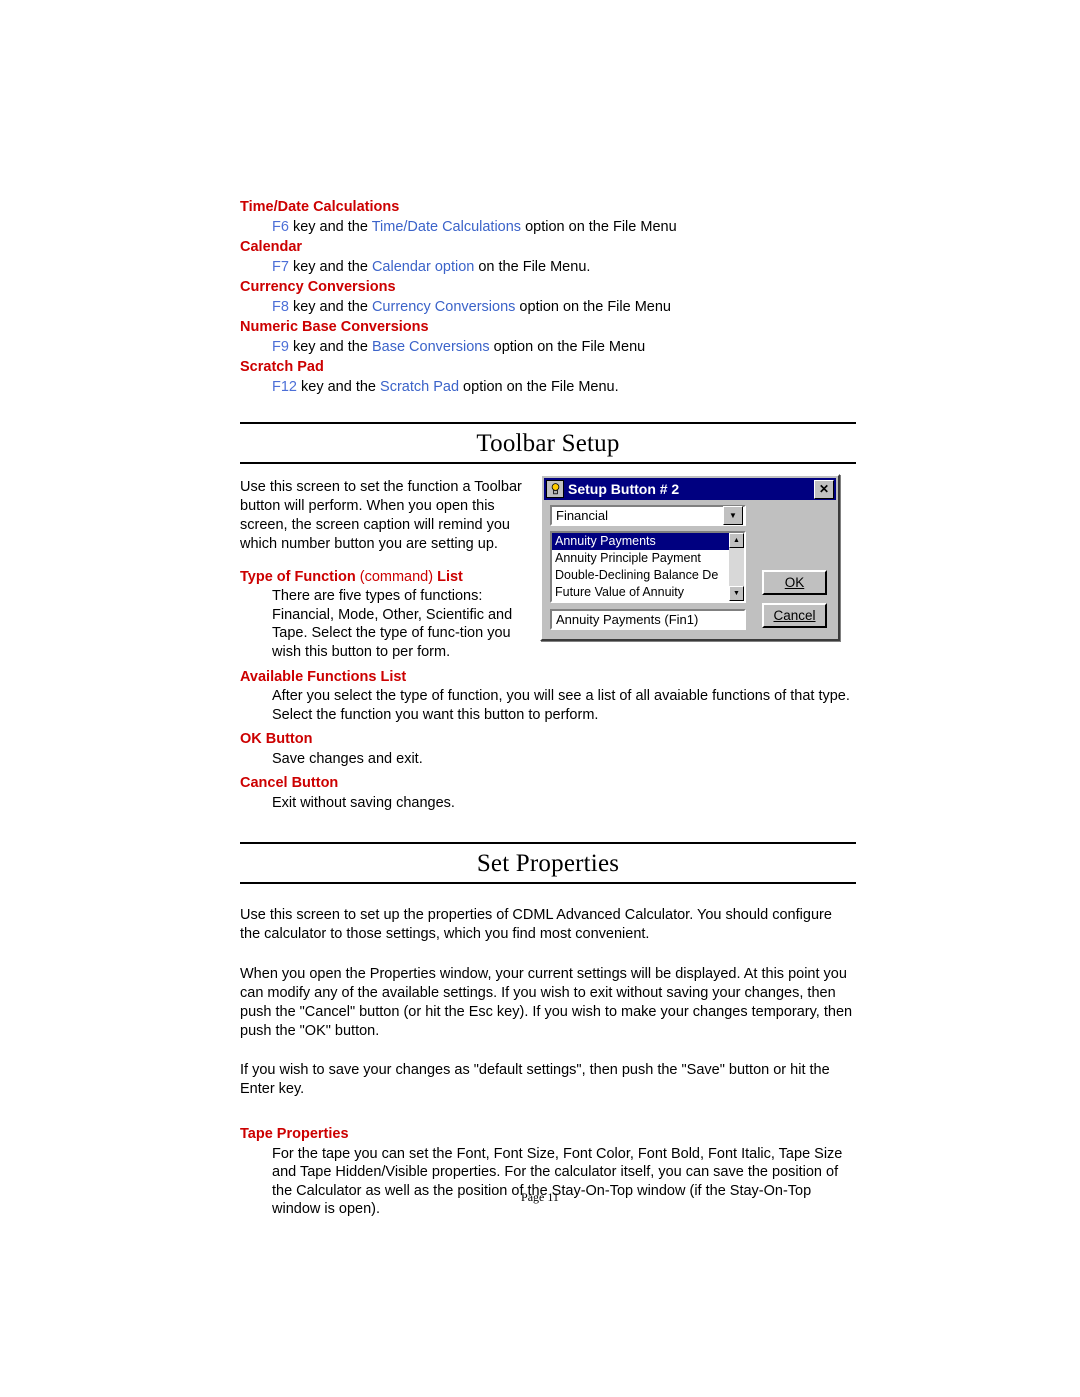 The width and height of the screenshot is (1080, 1397). What do you see at coordinates (532, 266) in the screenshot?
I see `def-post-1: on the File Menu.` at bounding box center [532, 266].